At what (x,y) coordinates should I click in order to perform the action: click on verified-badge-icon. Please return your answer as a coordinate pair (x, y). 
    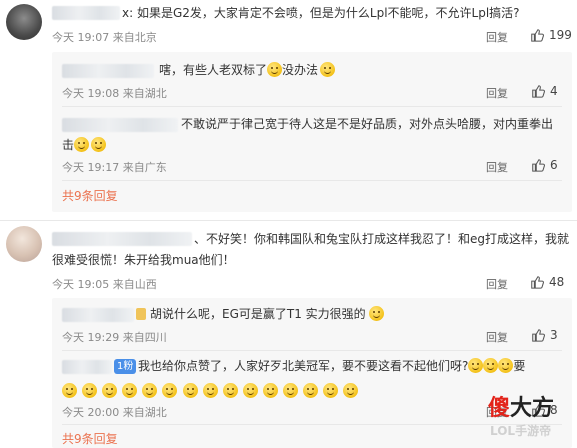
    Looking at the image, I should click on (141, 314).